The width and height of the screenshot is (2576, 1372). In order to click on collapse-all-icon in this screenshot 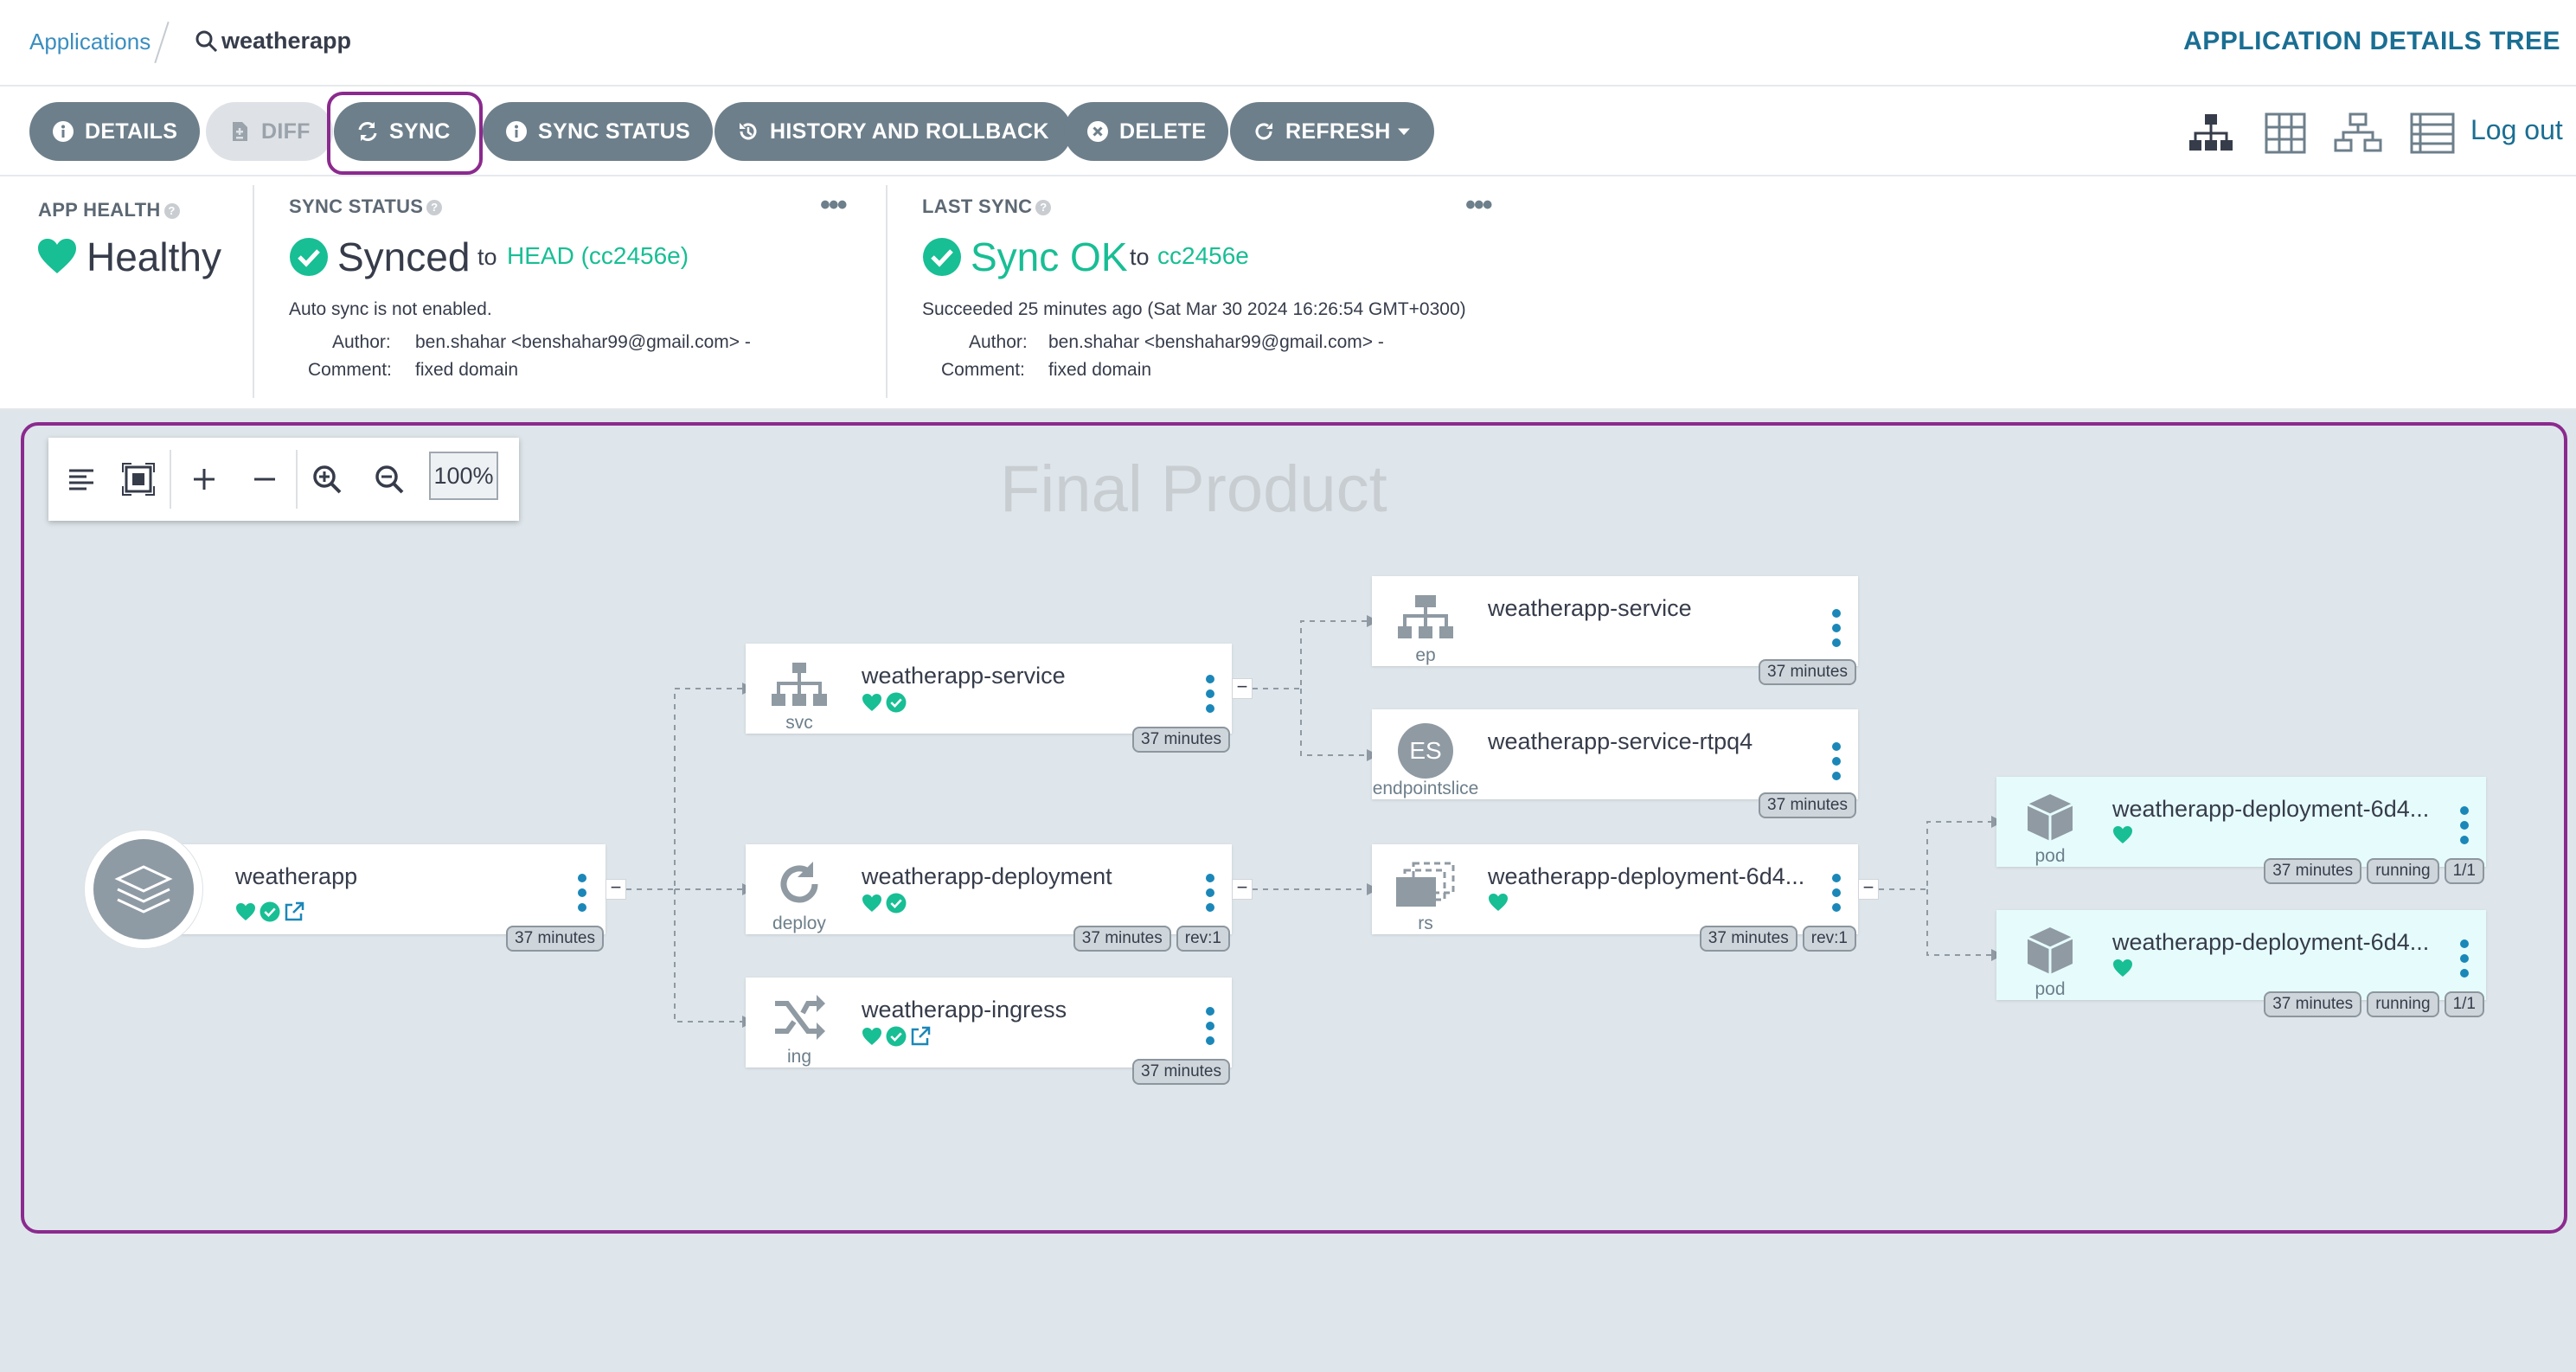, I will do `click(264, 479)`.